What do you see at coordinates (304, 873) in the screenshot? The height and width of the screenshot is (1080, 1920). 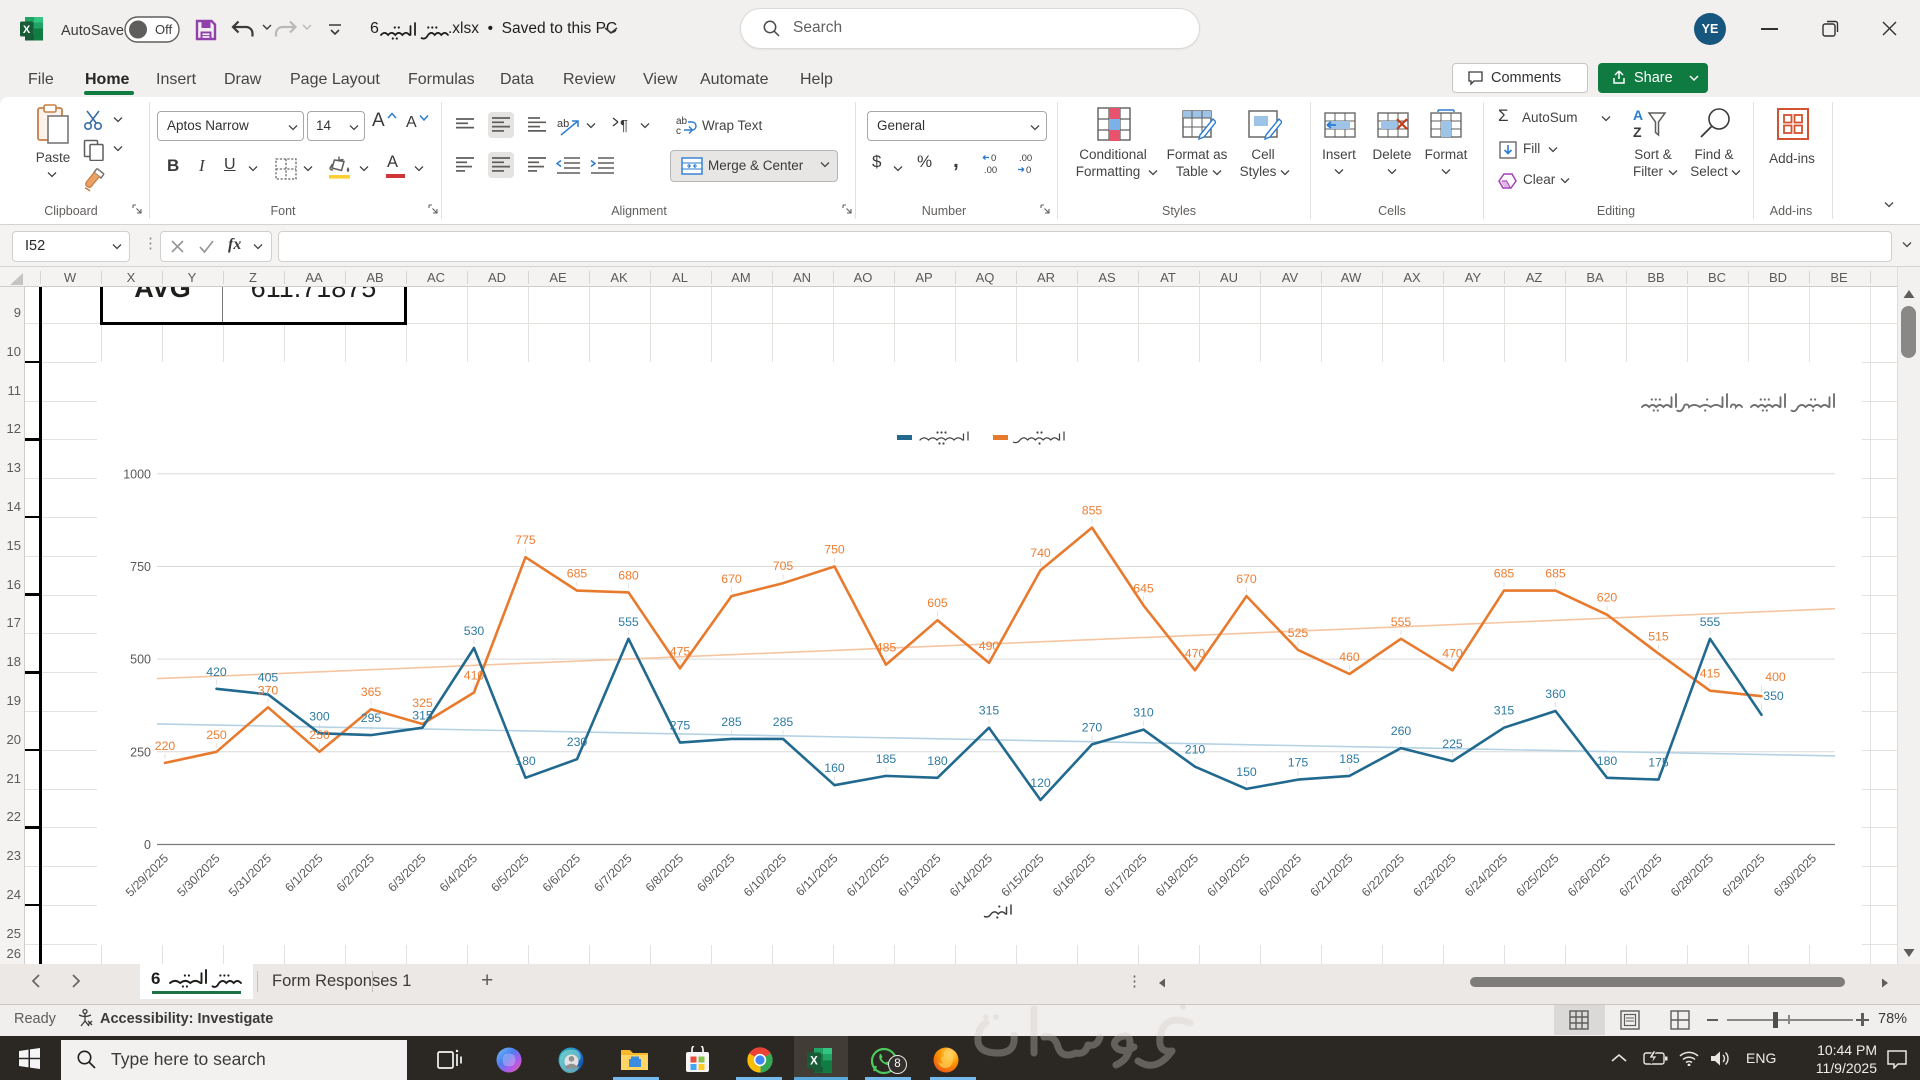 I see `svg-text: 6/1/2025` at bounding box center [304, 873].